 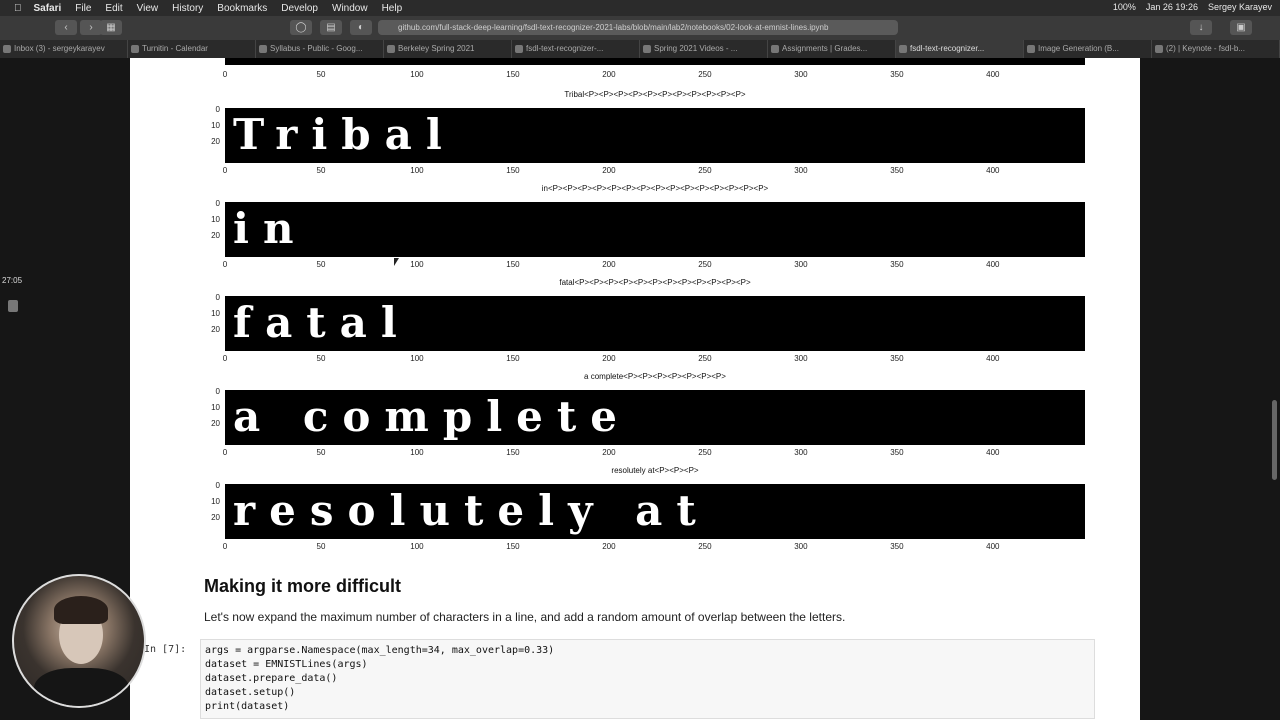 I want to click on plot3-xtick-0: 0, so click(x=225, y=452).